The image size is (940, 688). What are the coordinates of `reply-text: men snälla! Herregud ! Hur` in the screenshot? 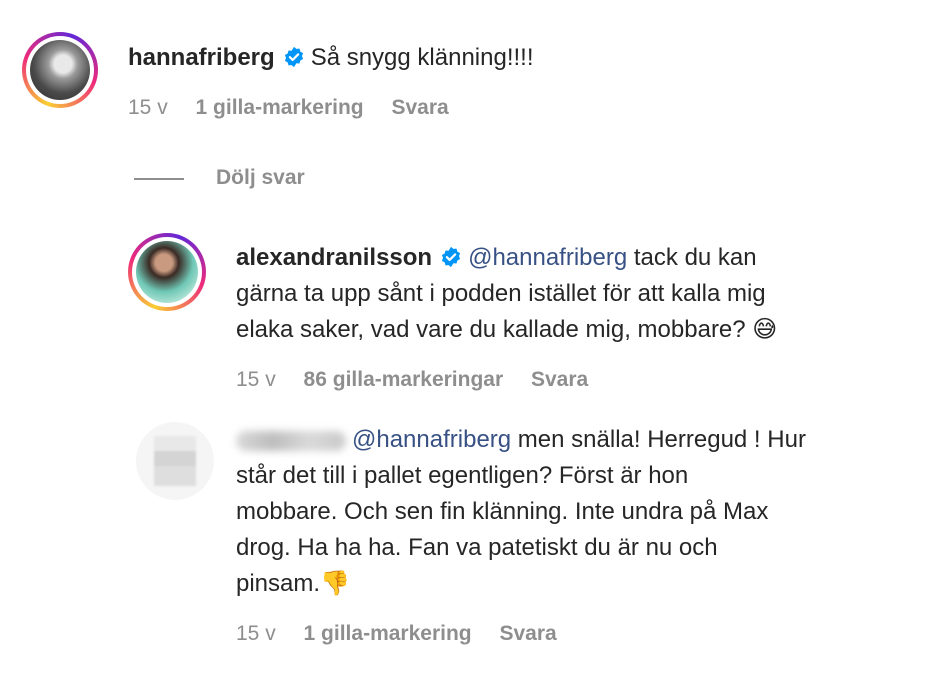 It's located at (658, 439).